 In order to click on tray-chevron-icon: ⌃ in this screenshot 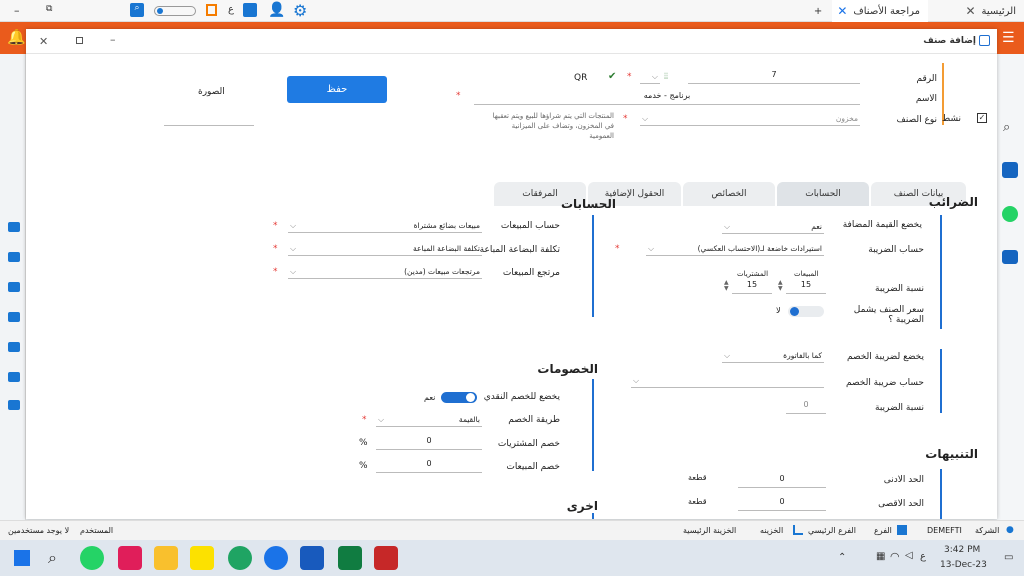, I will do `click(842, 557)`.